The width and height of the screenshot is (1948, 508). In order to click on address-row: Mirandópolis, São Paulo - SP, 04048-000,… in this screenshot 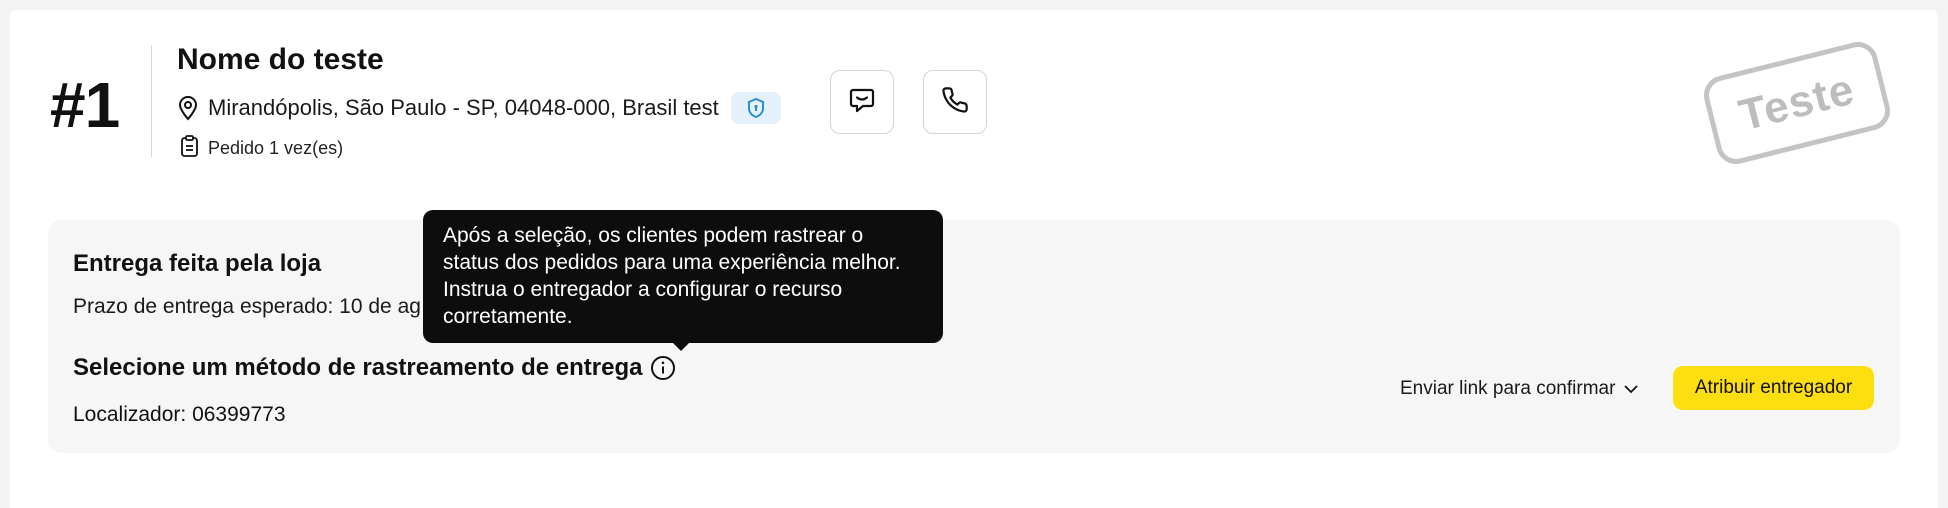, I will do `click(479, 108)`.